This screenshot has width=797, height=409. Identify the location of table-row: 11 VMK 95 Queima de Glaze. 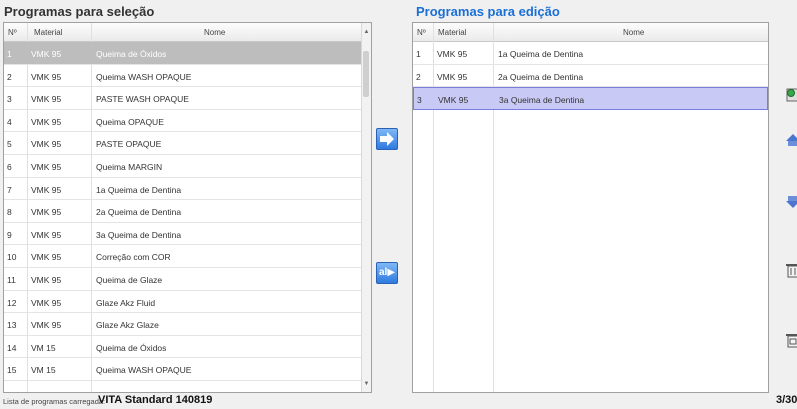
(187, 279).